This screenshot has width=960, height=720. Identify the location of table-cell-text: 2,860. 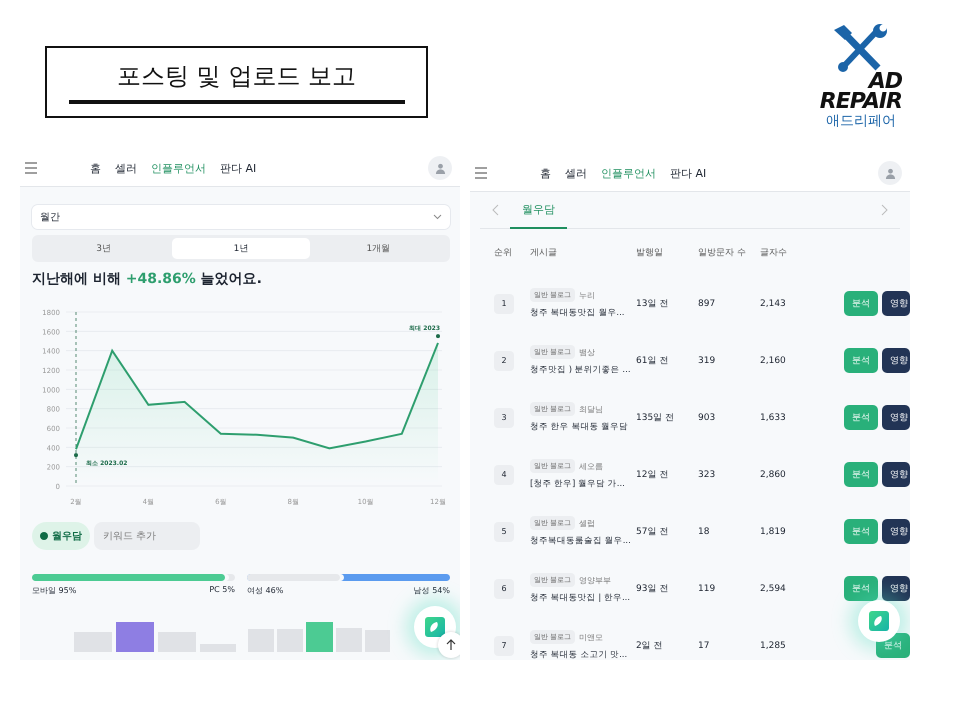
(773, 475).